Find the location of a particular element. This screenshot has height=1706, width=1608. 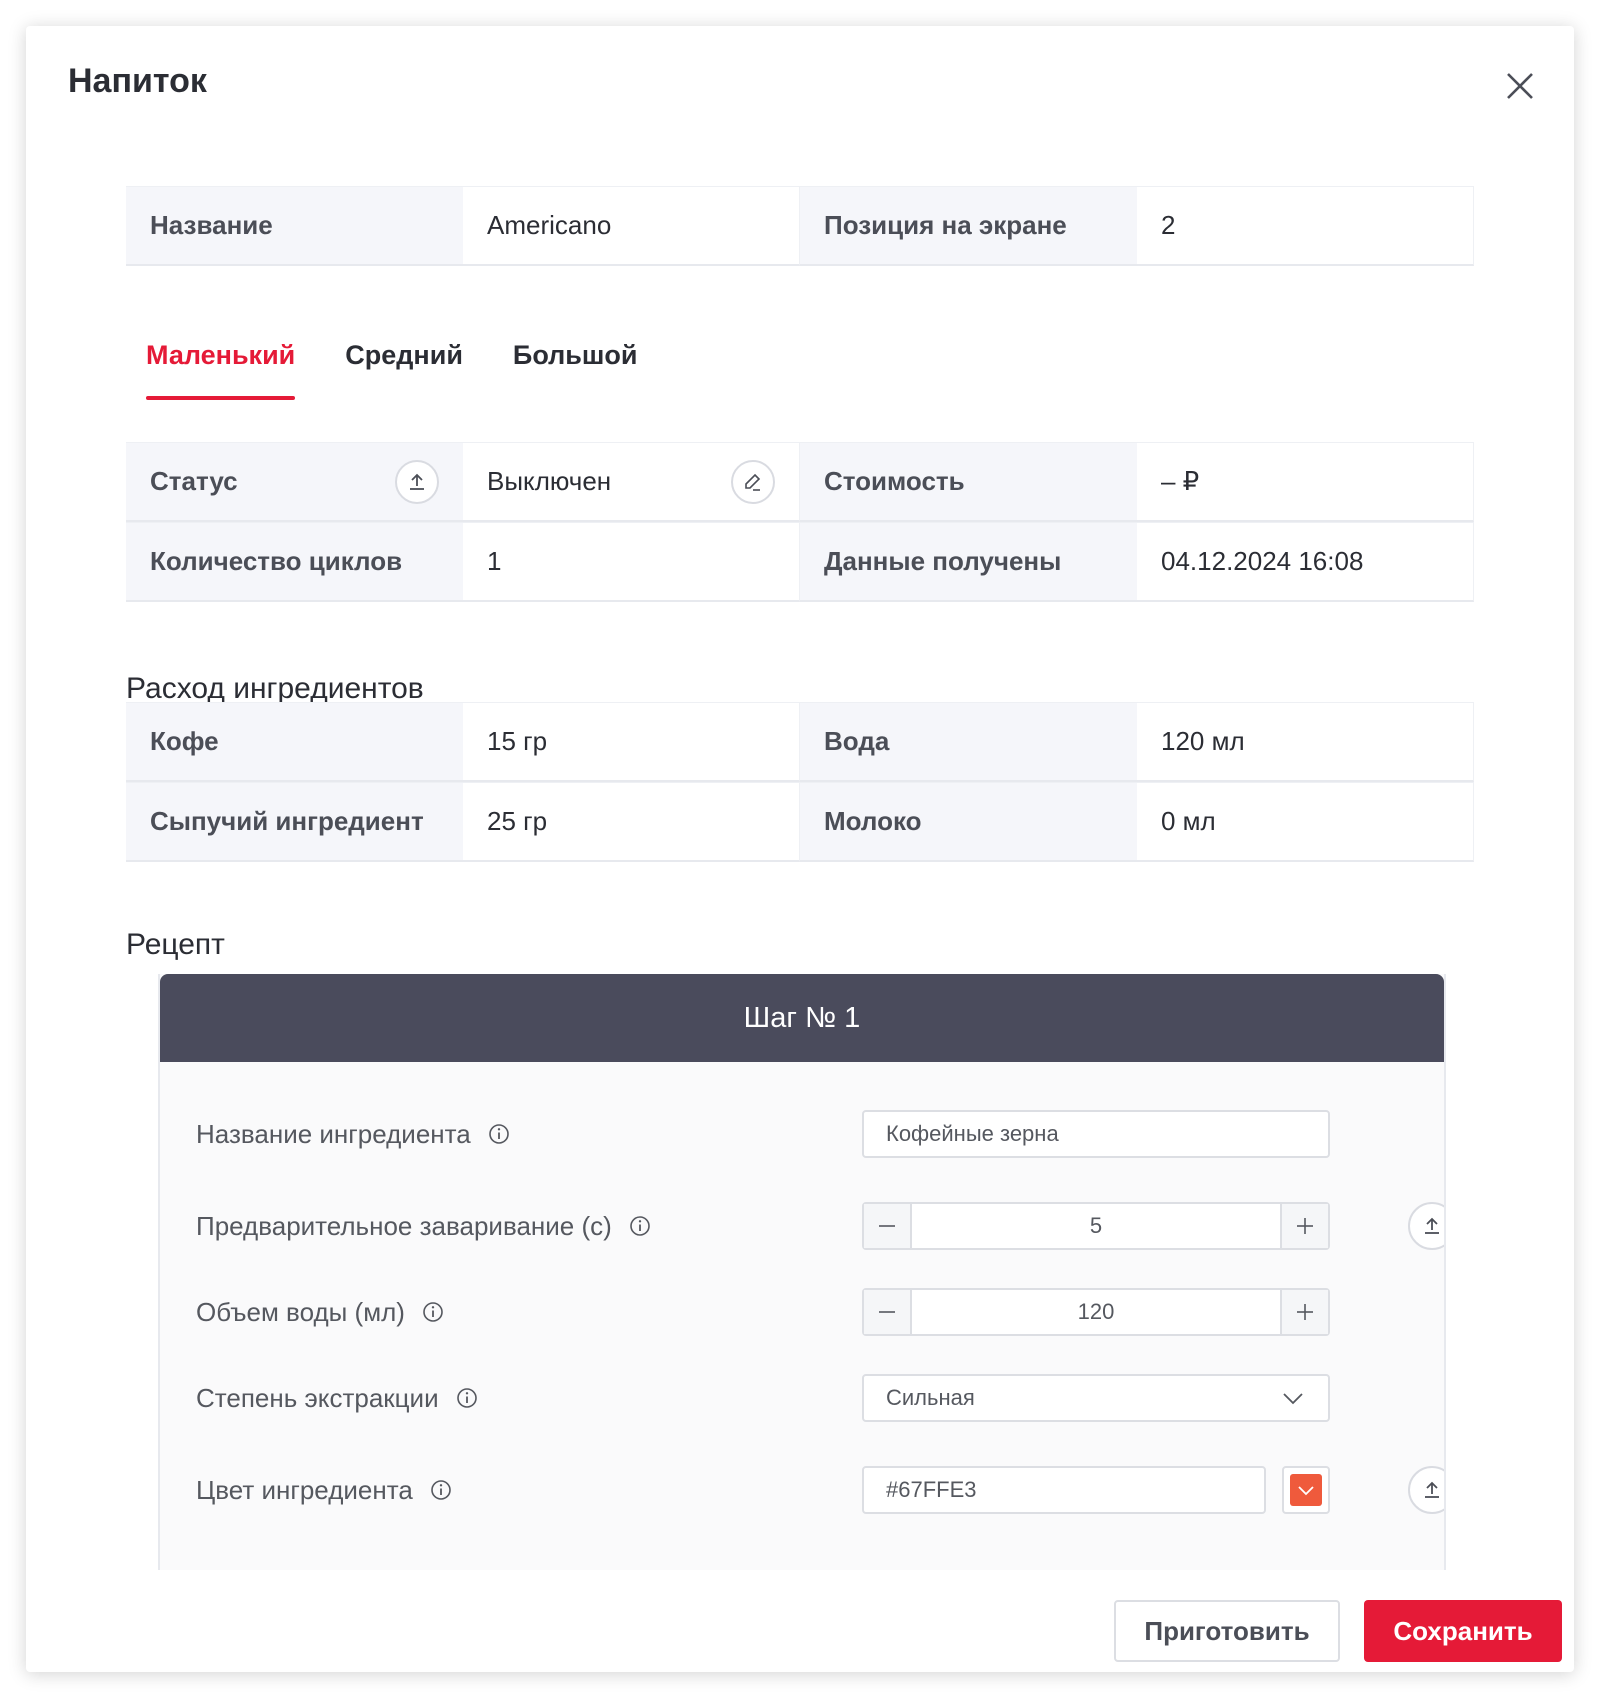

ingredient-name-input: Кофейные зерна is located at coordinates (1096, 1134).